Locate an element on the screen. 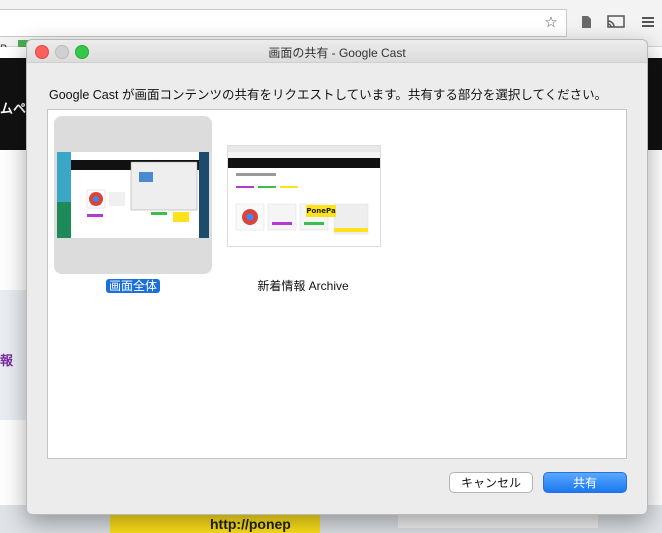  evernote-extension-icon is located at coordinates (586, 22).